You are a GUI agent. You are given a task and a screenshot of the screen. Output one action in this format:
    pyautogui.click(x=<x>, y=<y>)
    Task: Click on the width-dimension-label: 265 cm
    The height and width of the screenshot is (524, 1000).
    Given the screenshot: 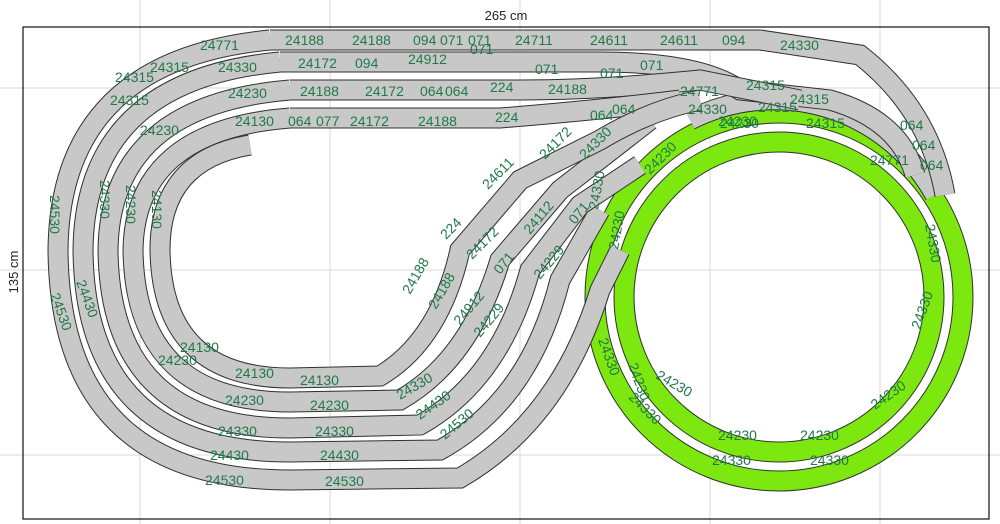 What is the action you would take?
    pyautogui.click(x=506, y=15)
    